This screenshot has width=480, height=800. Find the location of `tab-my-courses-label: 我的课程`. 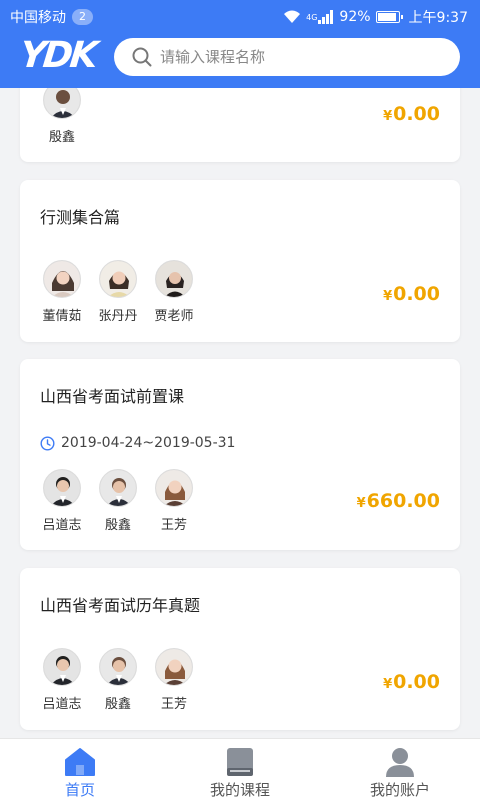

tab-my-courses-label: 我的课程 is located at coordinates (239, 790).